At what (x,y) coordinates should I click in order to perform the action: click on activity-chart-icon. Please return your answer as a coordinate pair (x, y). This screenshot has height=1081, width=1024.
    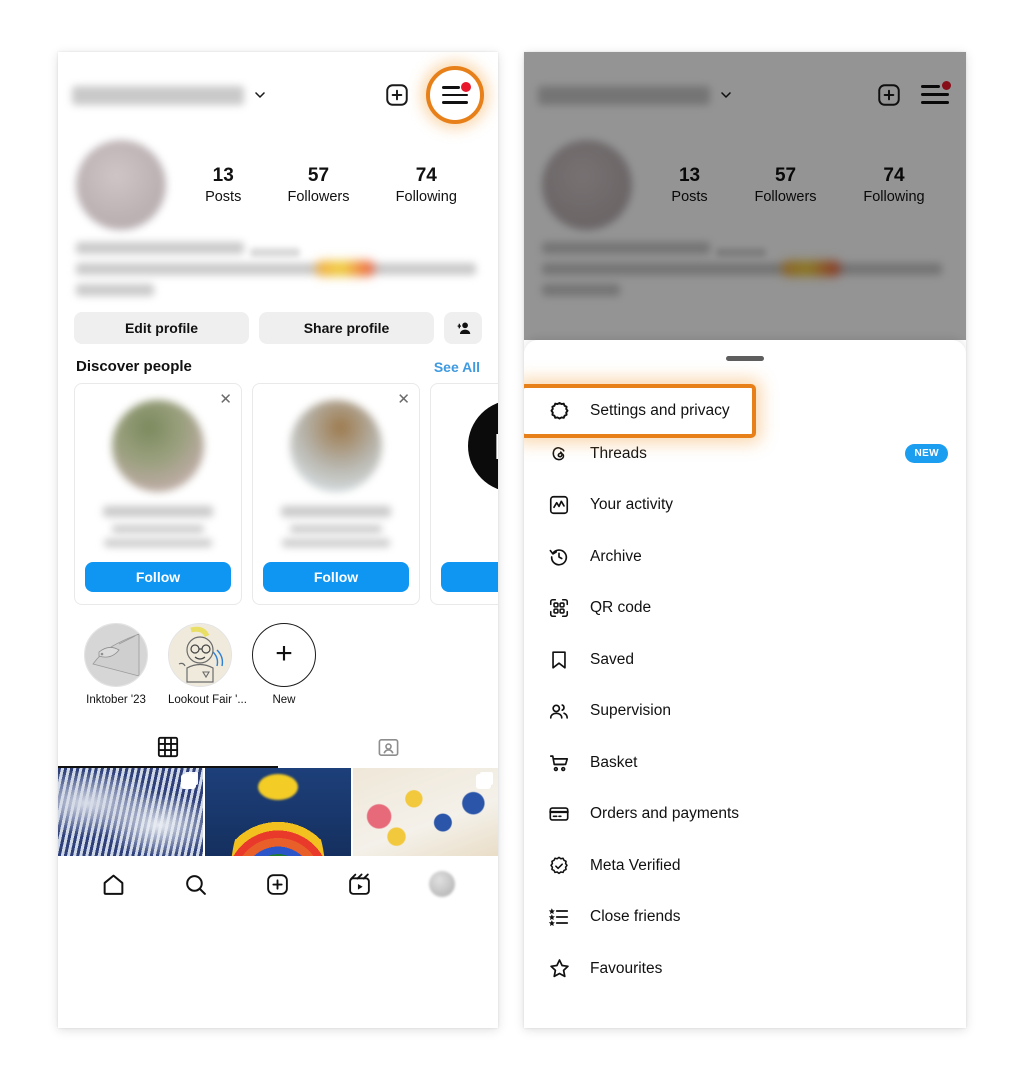
    Looking at the image, I should click on (559, 505).